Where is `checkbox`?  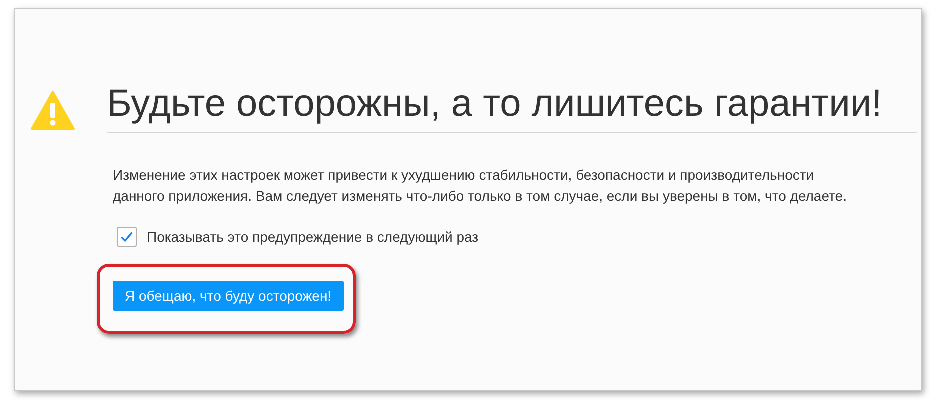 checkbox is located at coordinates (127, 237).